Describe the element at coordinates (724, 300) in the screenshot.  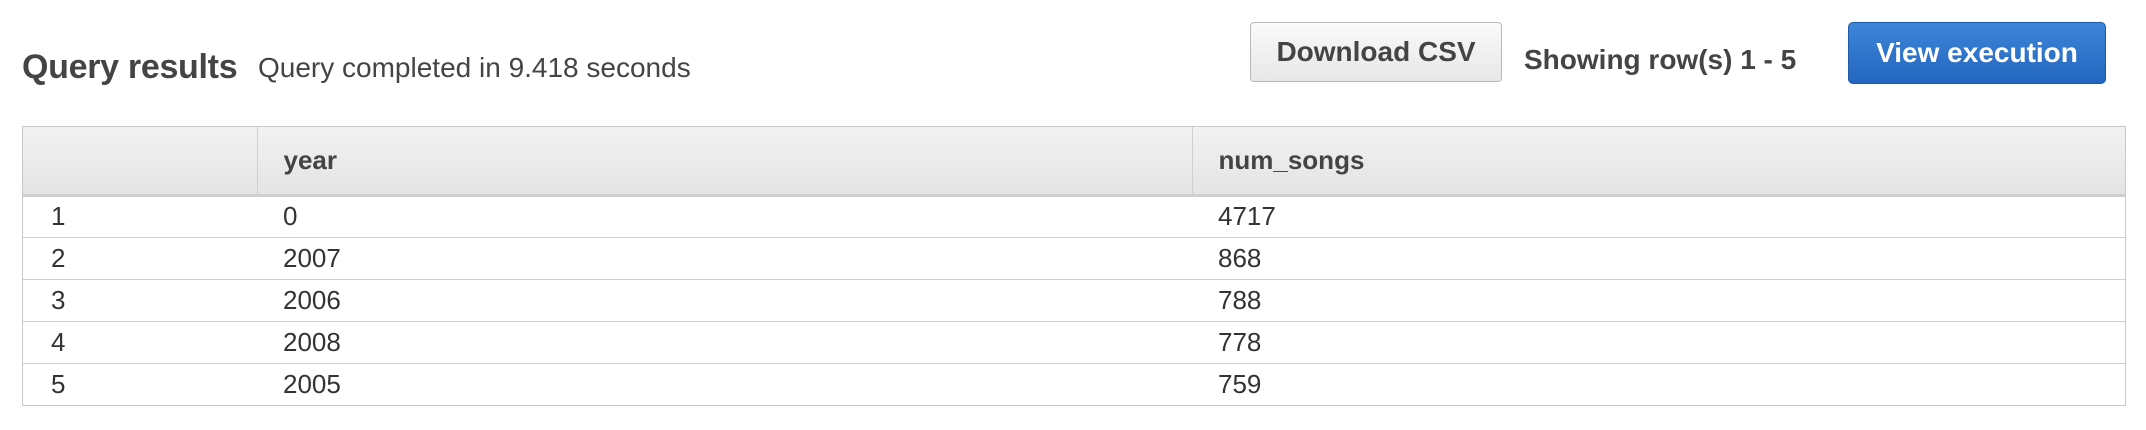
I see `year-cell: 2006` at that location.